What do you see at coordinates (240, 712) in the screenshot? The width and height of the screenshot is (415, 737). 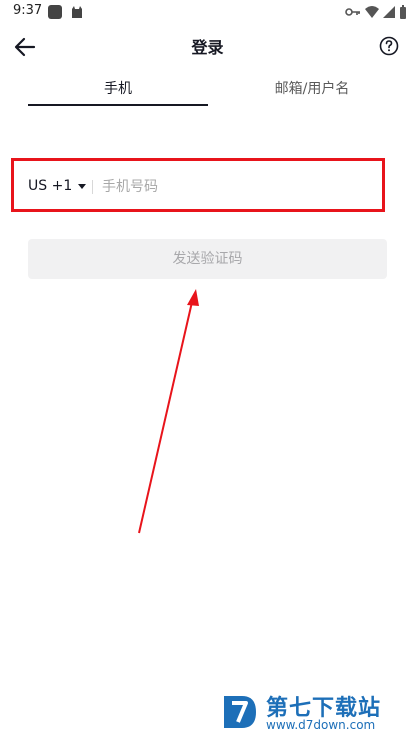 I see `d7-logo-icon` at bounding box center [240, 712].